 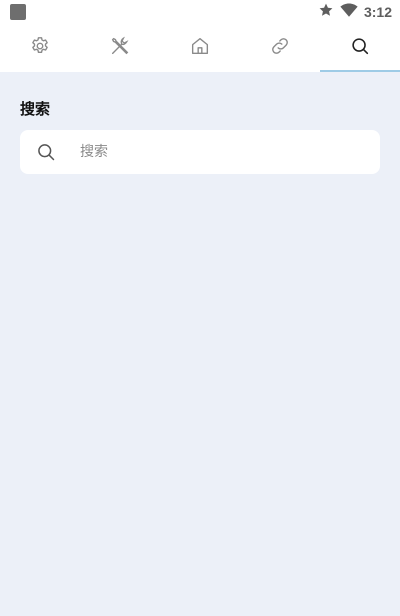 I want to click on search-box, so click(x=200, y=152).